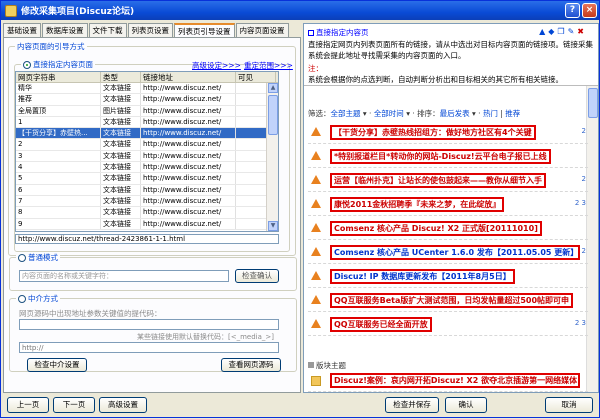 The image size is (600, 419). Describe the element at coordinates (569, 405) in the screenshot. I see `cancel-button: 取消` at that location.